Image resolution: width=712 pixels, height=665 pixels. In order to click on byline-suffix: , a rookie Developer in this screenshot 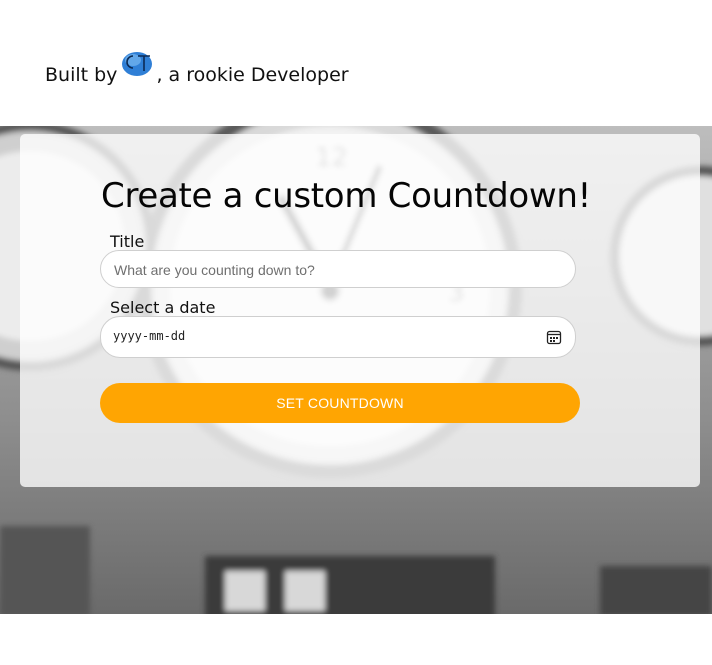, I will do `click(252, 75)`.